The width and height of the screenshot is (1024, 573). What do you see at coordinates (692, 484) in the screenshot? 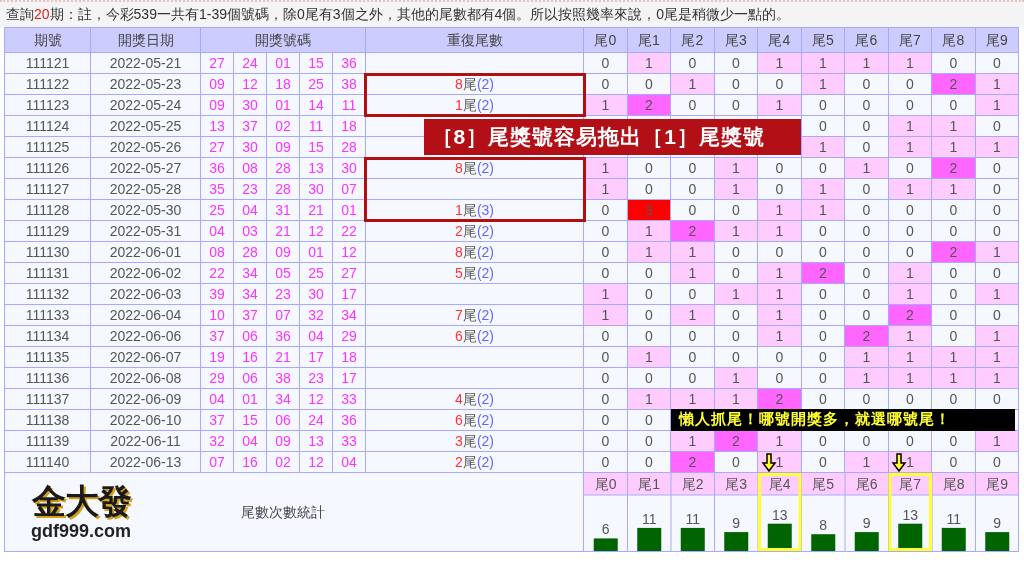
I see `axis-label: 尾2` at bounding box center [692, 484].